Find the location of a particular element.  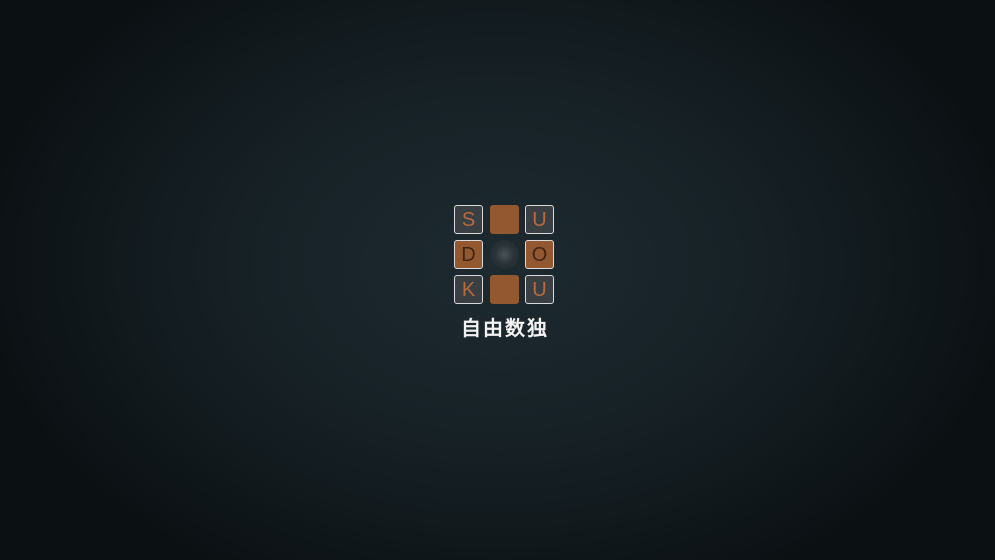

logo-tile-block-top is located at coordinates (504, 219).